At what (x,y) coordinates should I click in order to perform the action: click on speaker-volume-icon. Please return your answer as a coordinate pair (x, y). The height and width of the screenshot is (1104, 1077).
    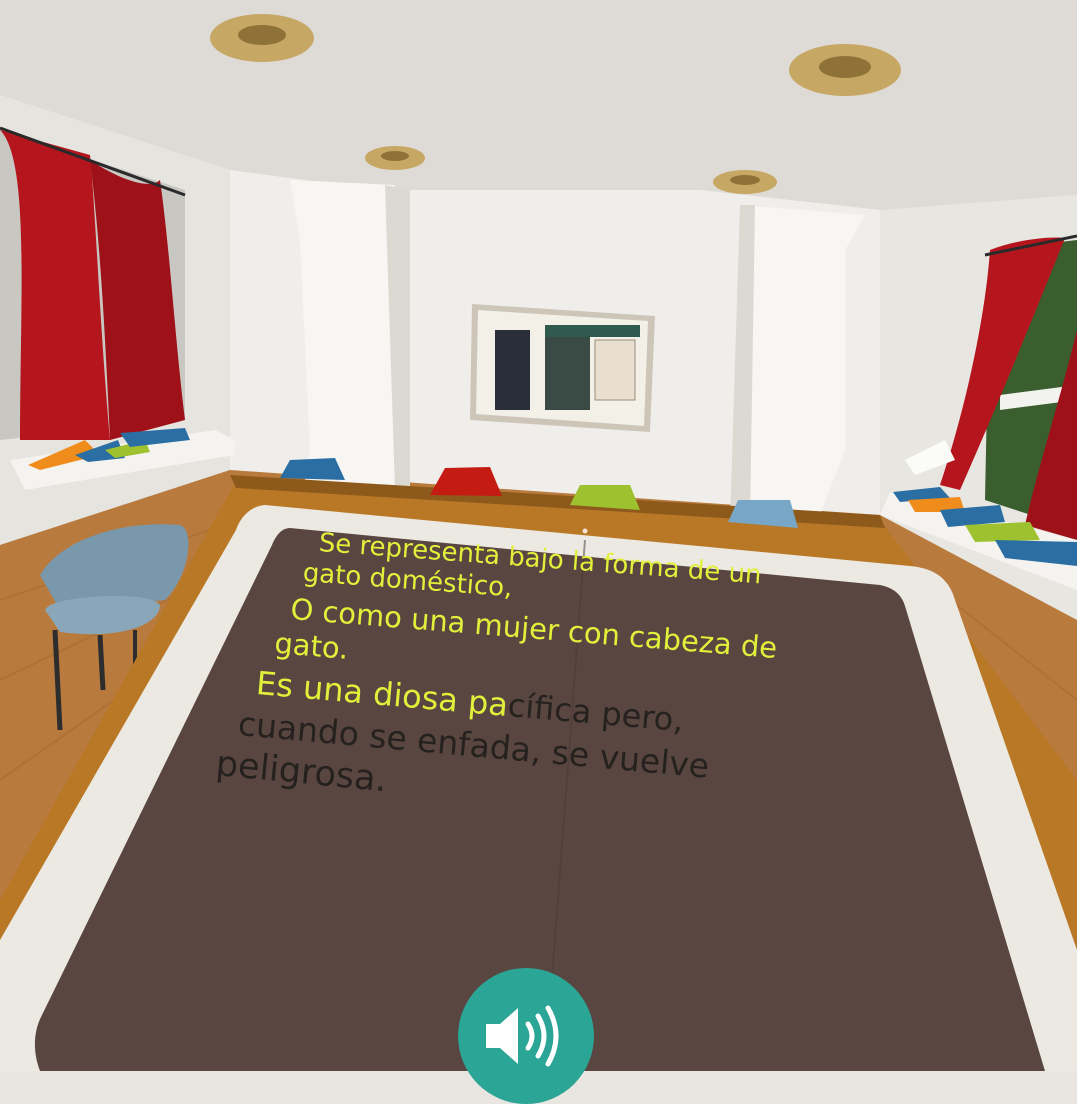
    Looking at the image, I should click on (522, 1036).